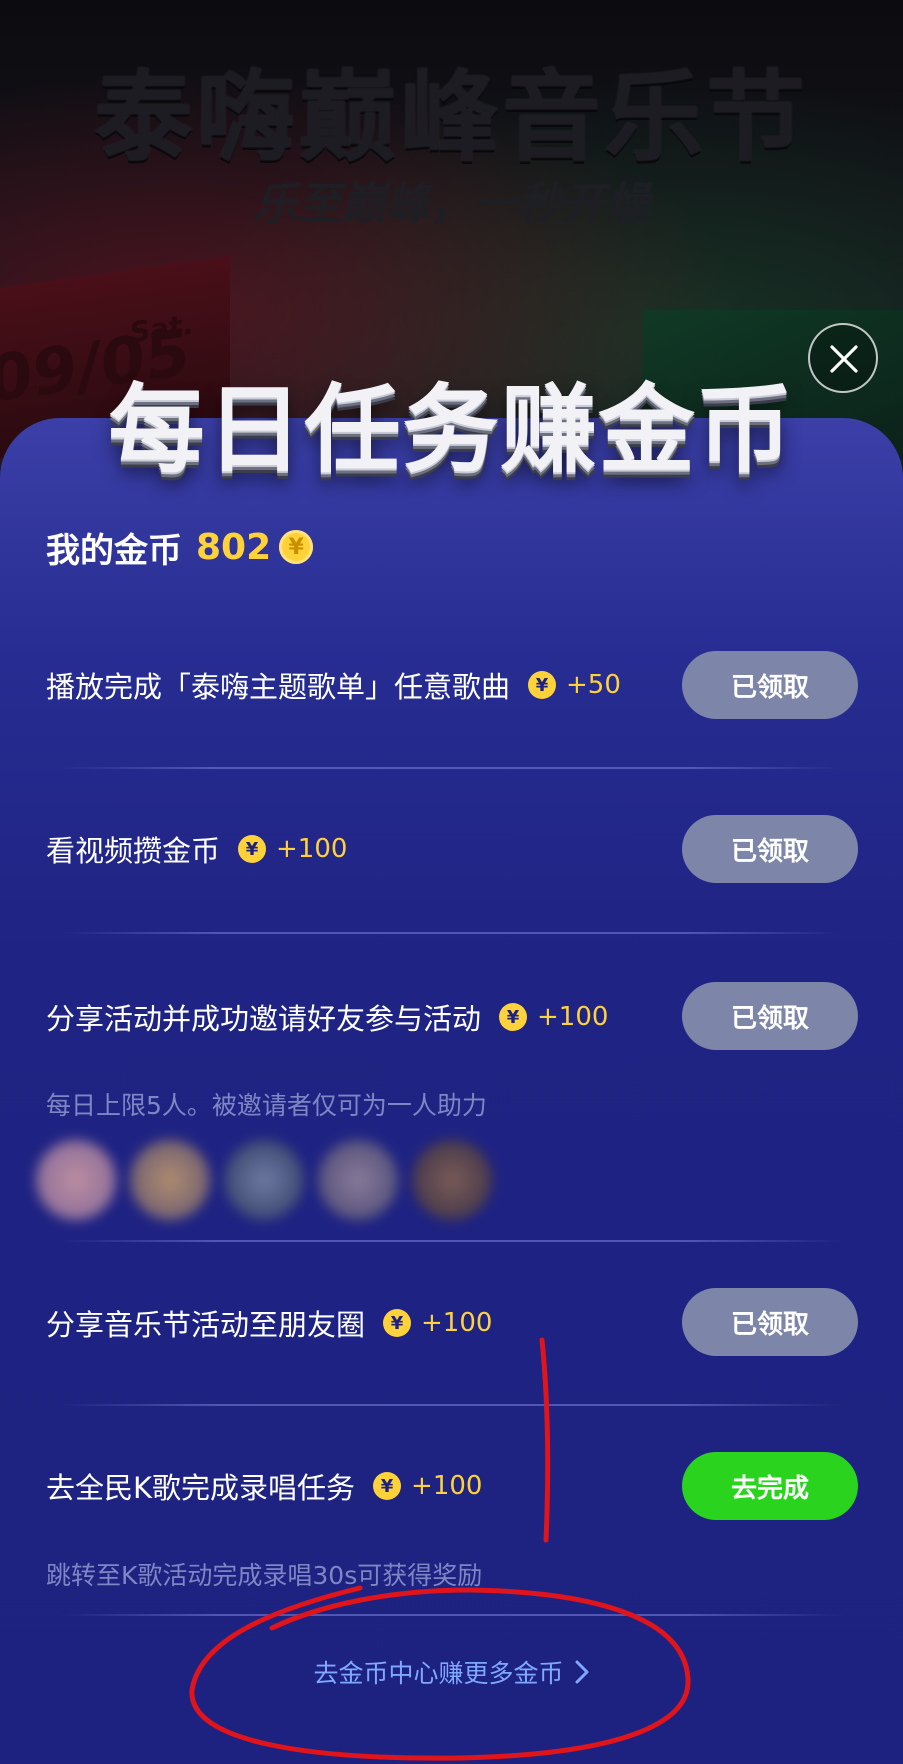 The width and height of the screenshot is (903, 1764). Describe the element at coordinates (266, 1105) in the screenshot. I see `task-note: 每日上限5人。被邀请者仅可为一人助力` at that location.